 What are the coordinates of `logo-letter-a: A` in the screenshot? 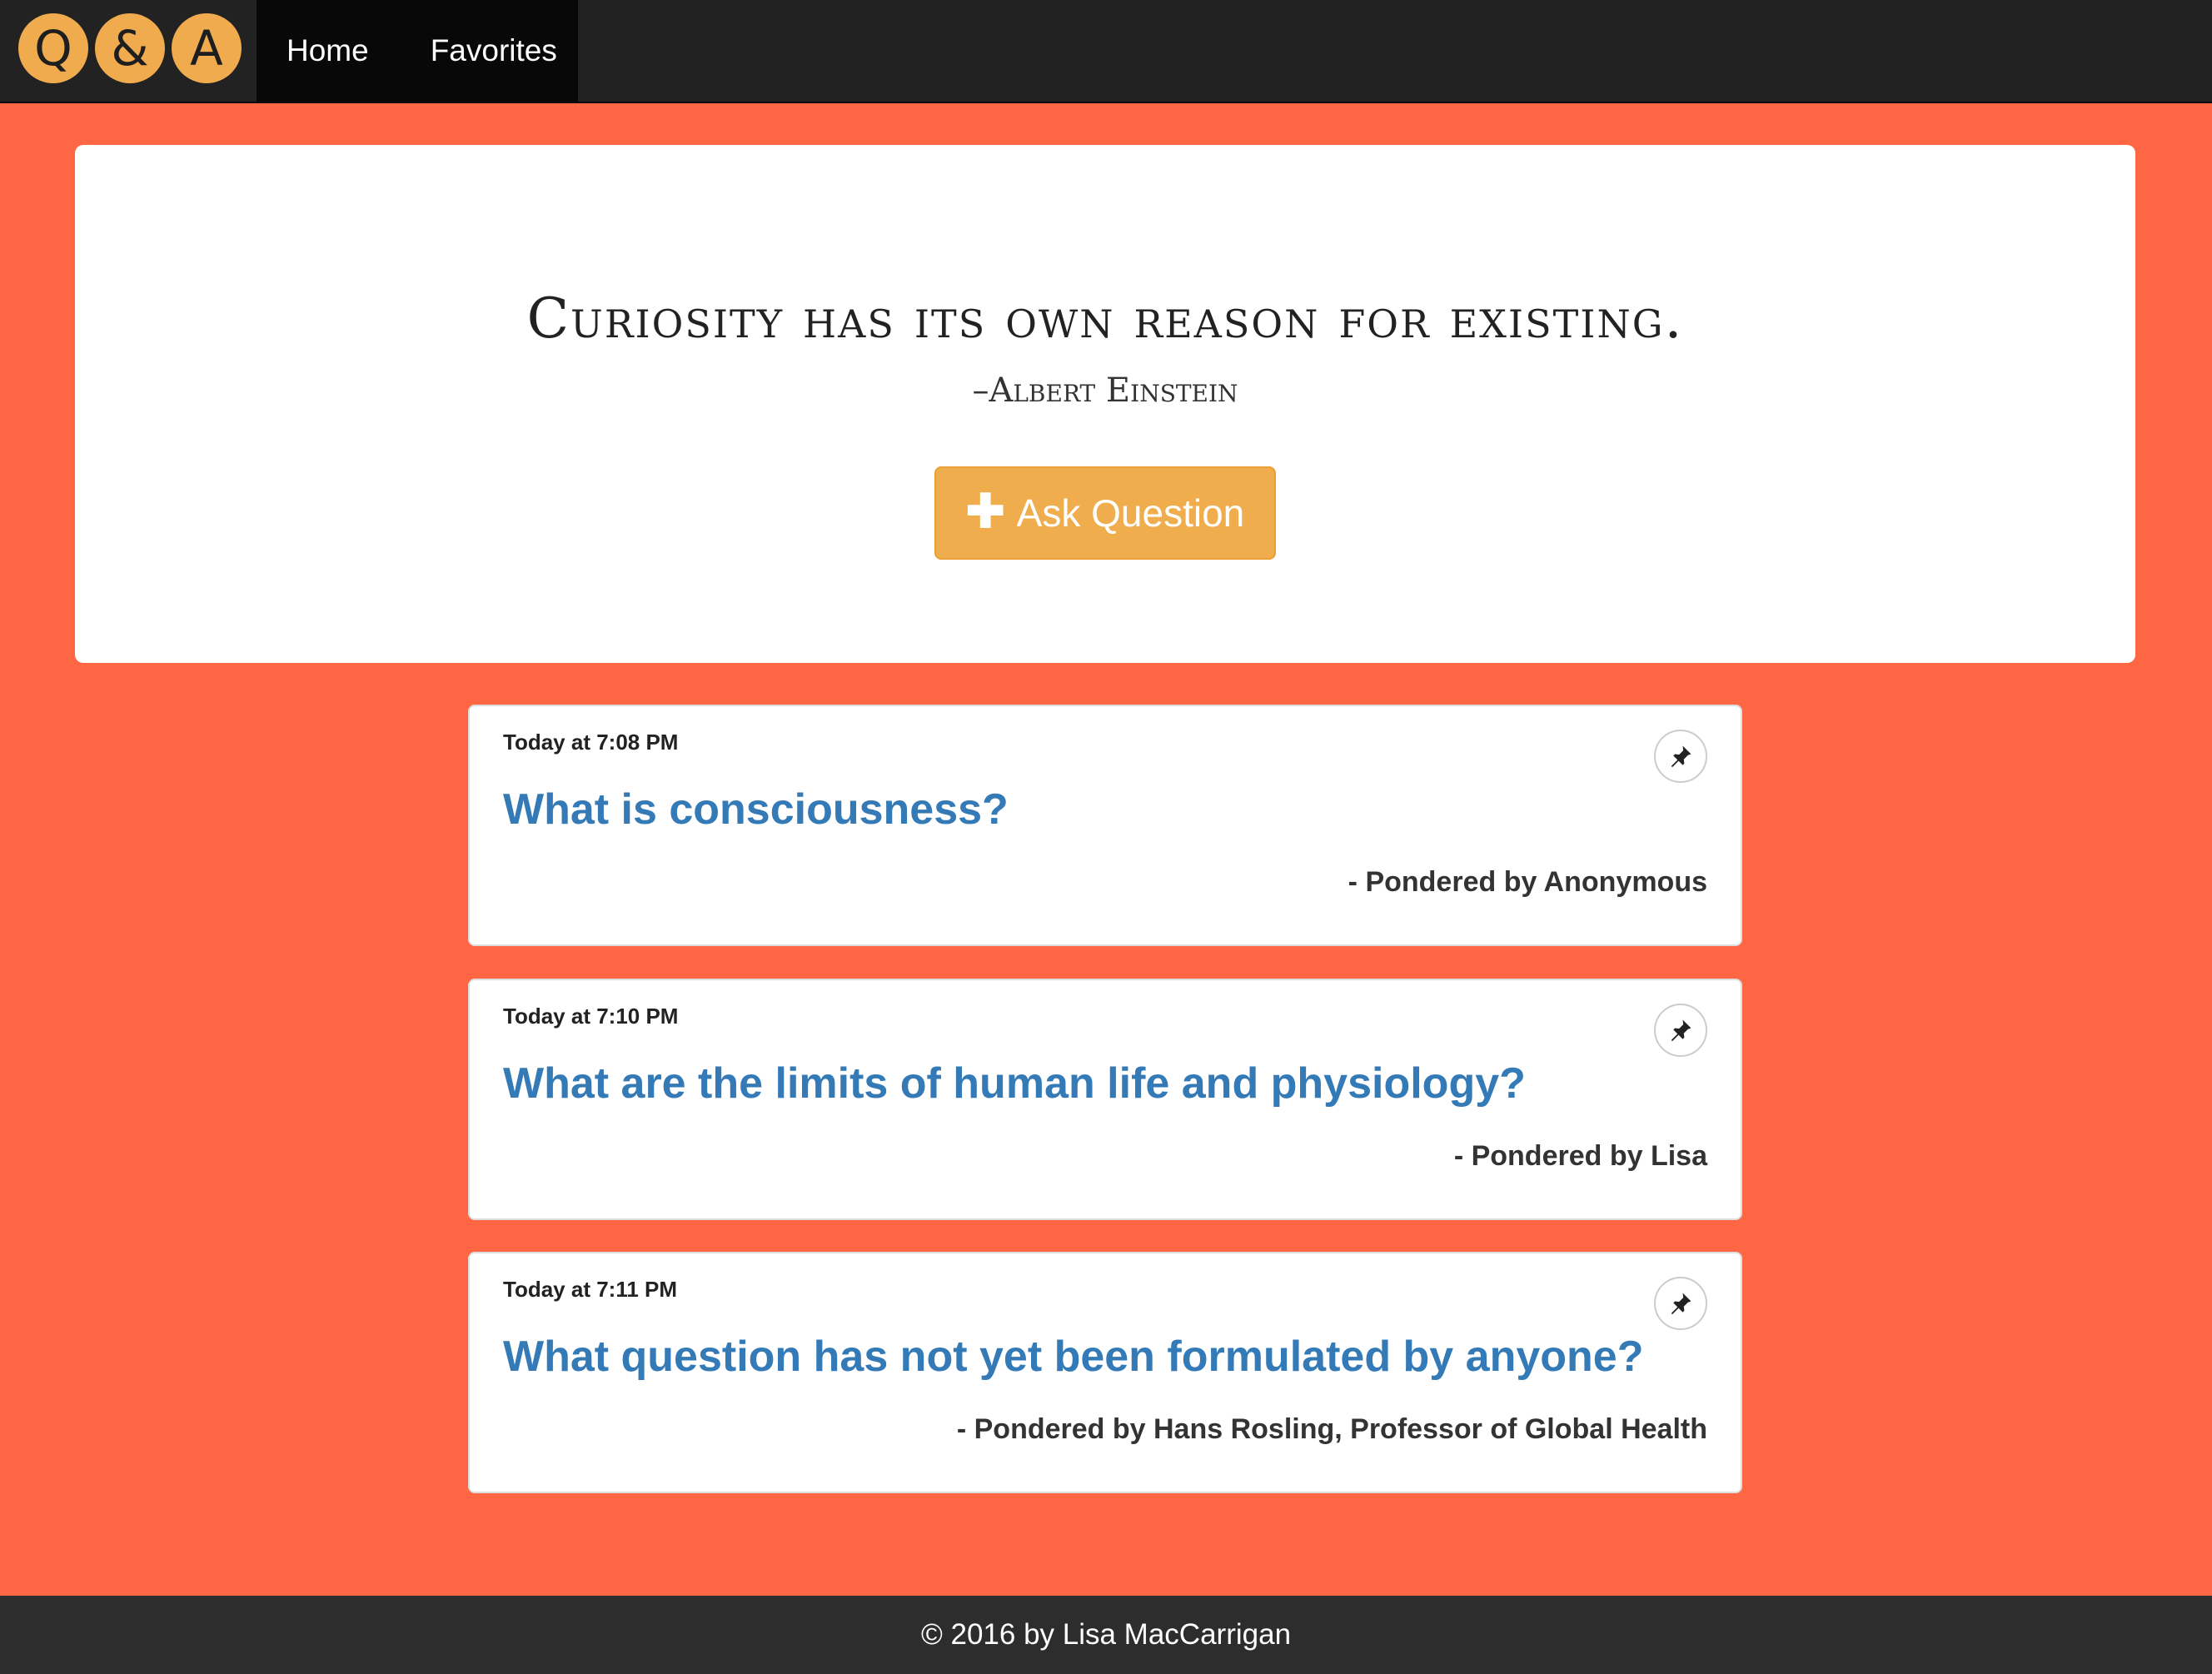 It's located at (207, 48).